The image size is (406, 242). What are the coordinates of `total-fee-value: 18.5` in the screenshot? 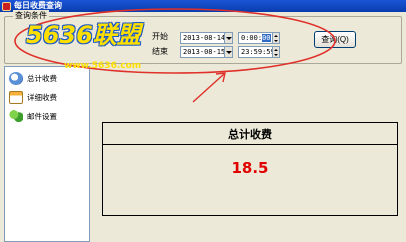 It's located at (250, 168).